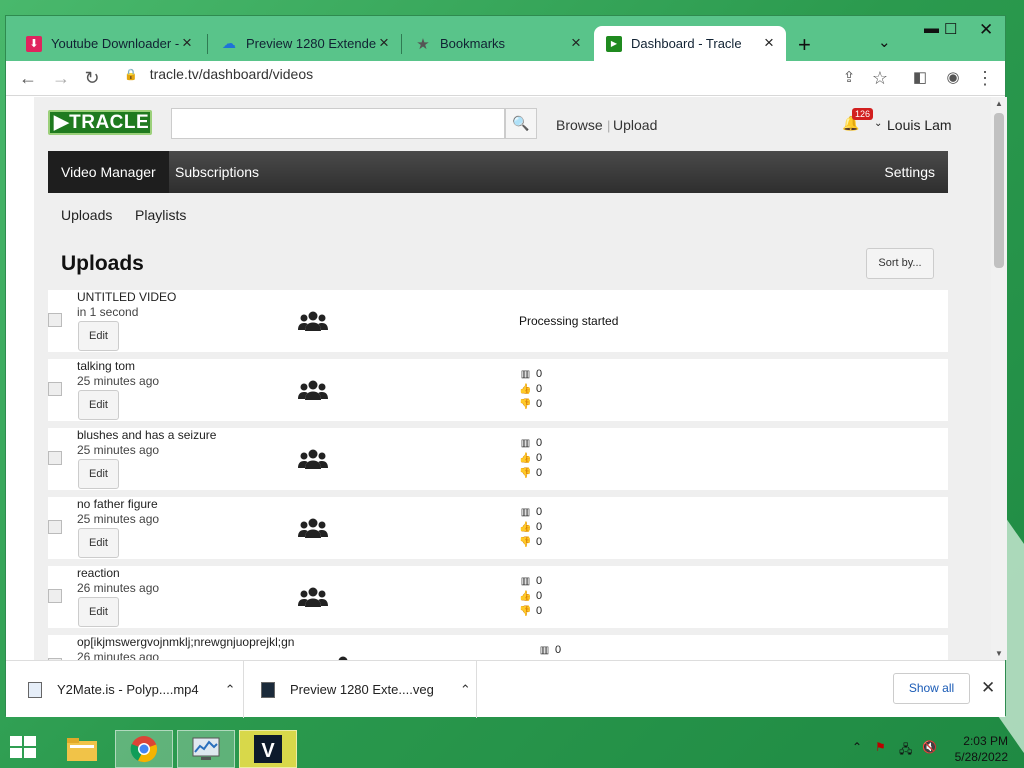  What do you see at coordinates (160, 215) in the screenshot?
I see `subnav-playlists: Playlists` at bounding box center [160, 215].